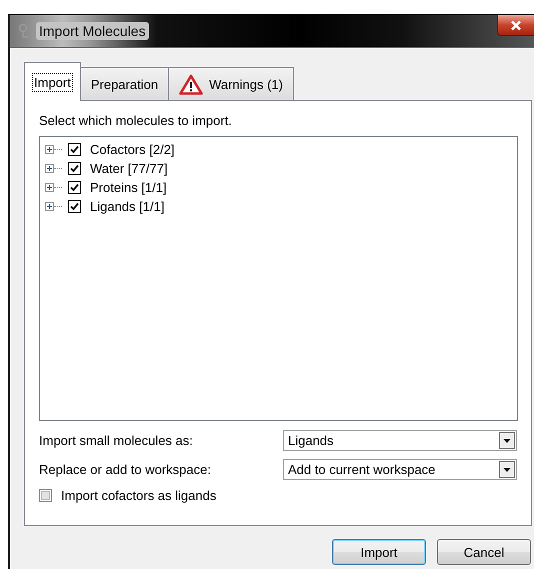  Describe the element at coordinates (400, 469) in the screenshot. I see `dropdown: Add to current workspace` at that location.